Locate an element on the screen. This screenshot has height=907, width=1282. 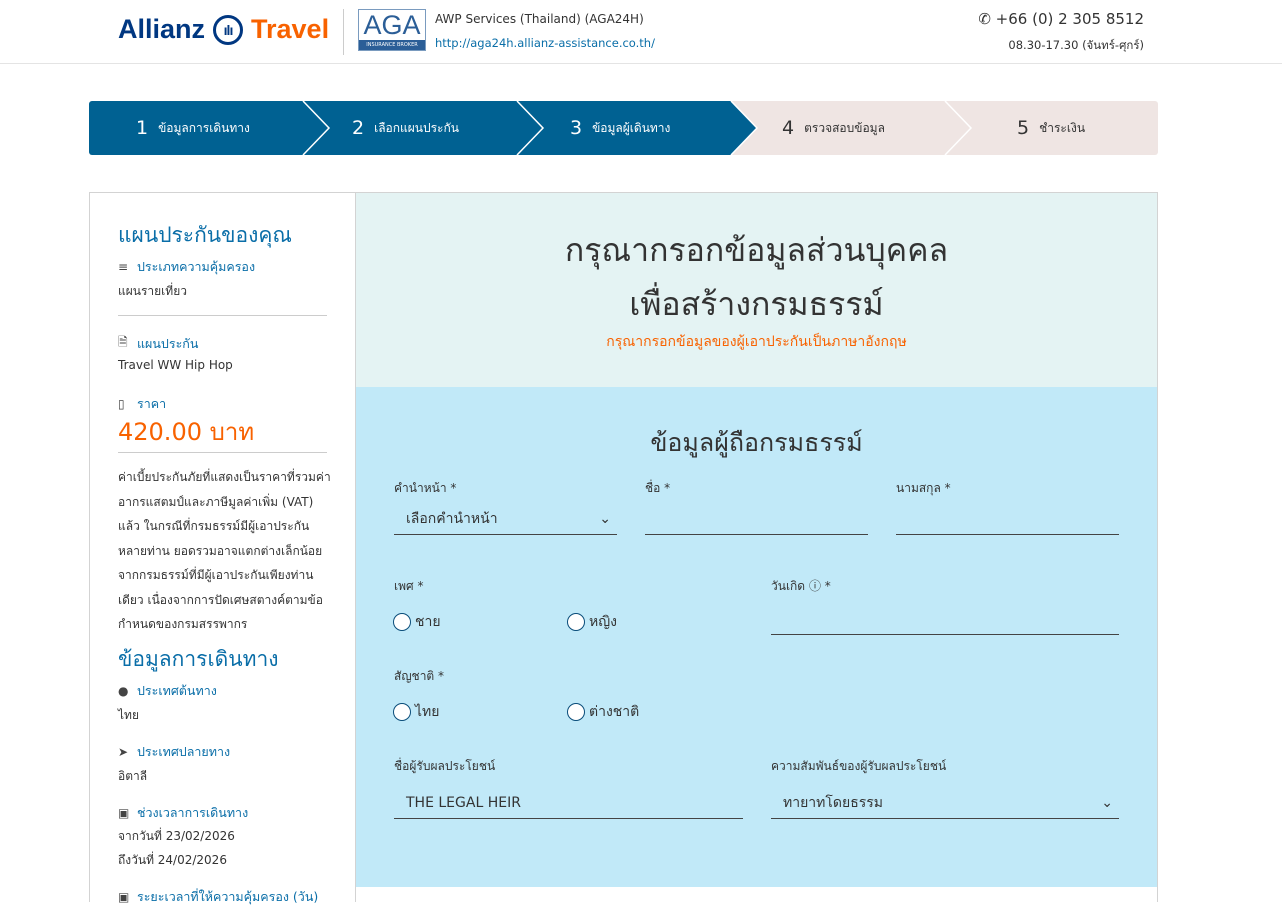
step-4: 4 ตรวจสอบข้อมูล is located at coordinates (833, 128).